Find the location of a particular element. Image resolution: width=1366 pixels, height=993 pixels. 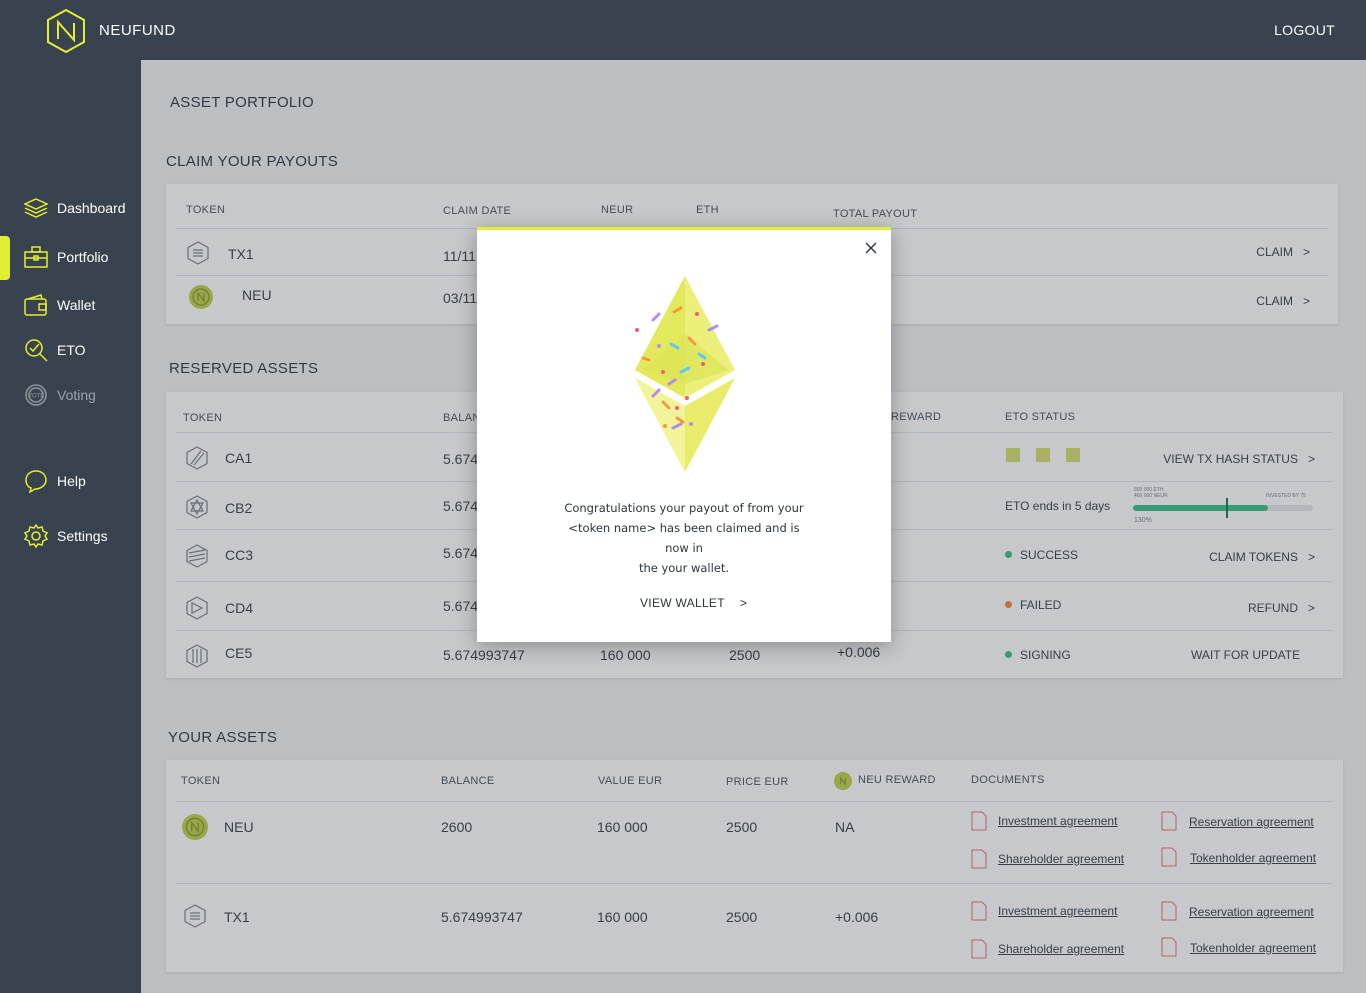

gear-icon is located at coordinates (36, 536).